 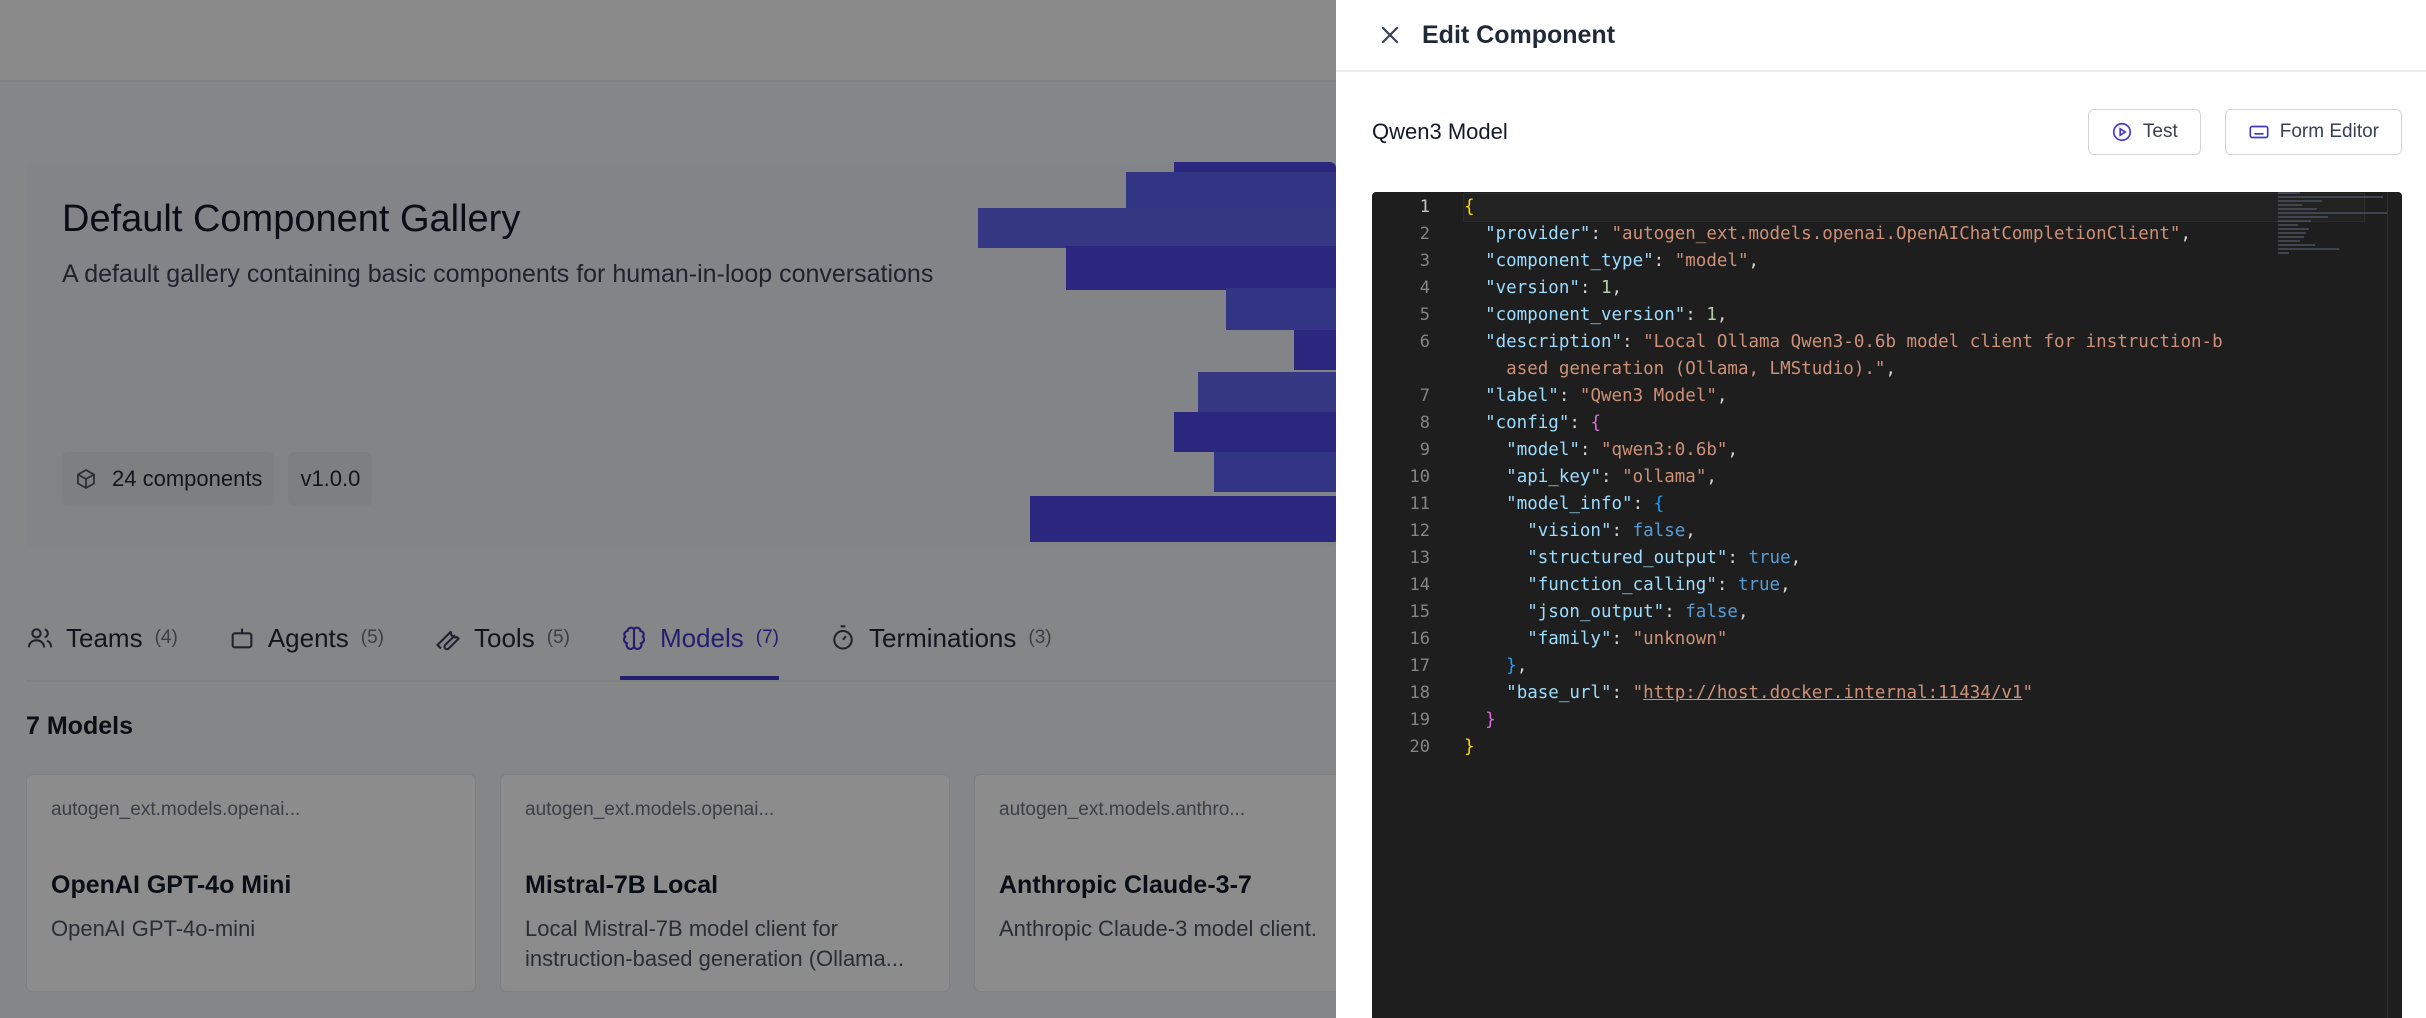 I want to click on close-button, so click(x=1390, y=35).